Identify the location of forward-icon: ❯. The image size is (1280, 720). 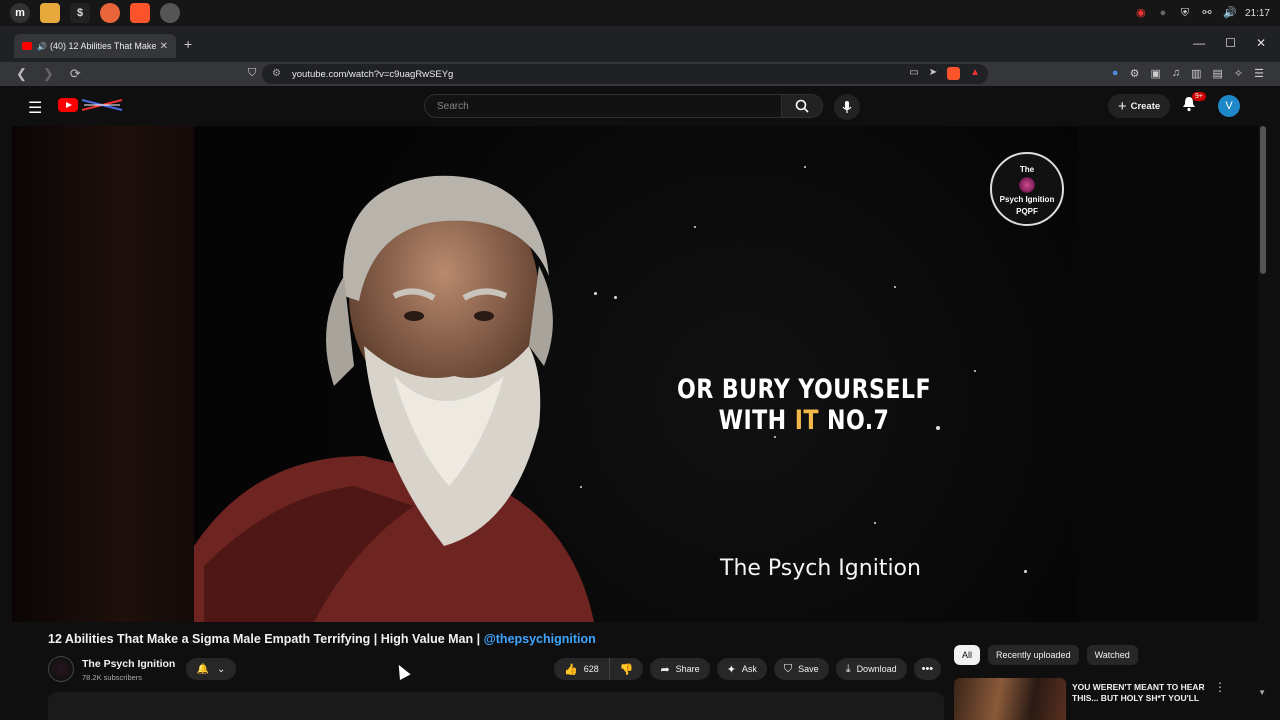
(48, 74).